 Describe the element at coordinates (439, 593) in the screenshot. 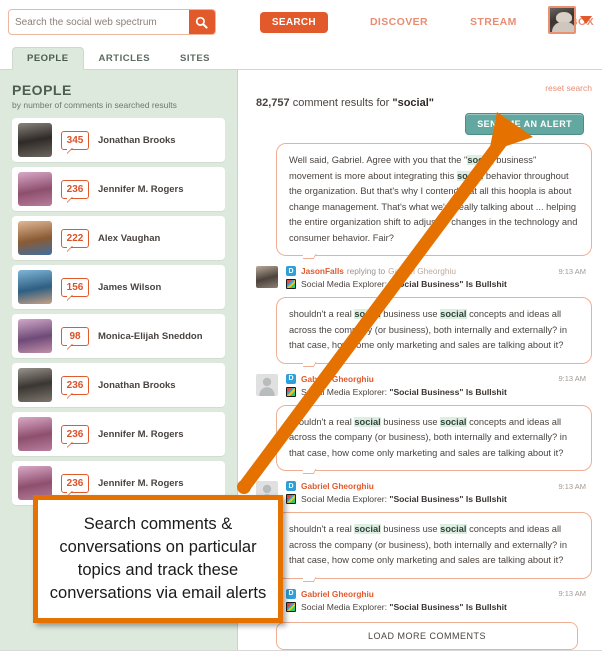

I see `comment-author-line: D Gabriel Gheorghiu 9:13 AM` at that location.